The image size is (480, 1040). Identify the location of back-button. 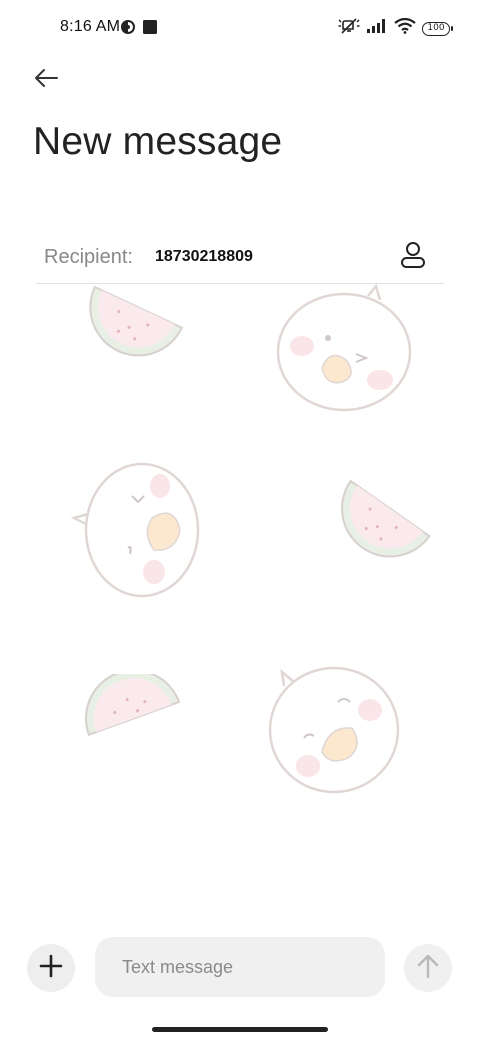
(46, 80).